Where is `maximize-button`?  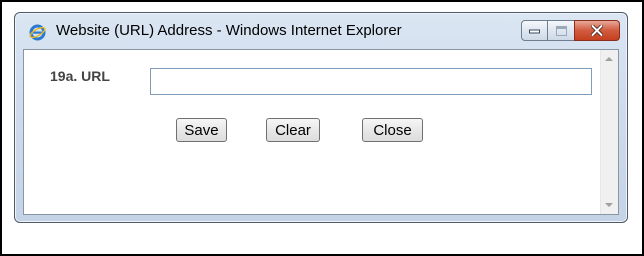
maximize-button is located at coordinates (561, 30).